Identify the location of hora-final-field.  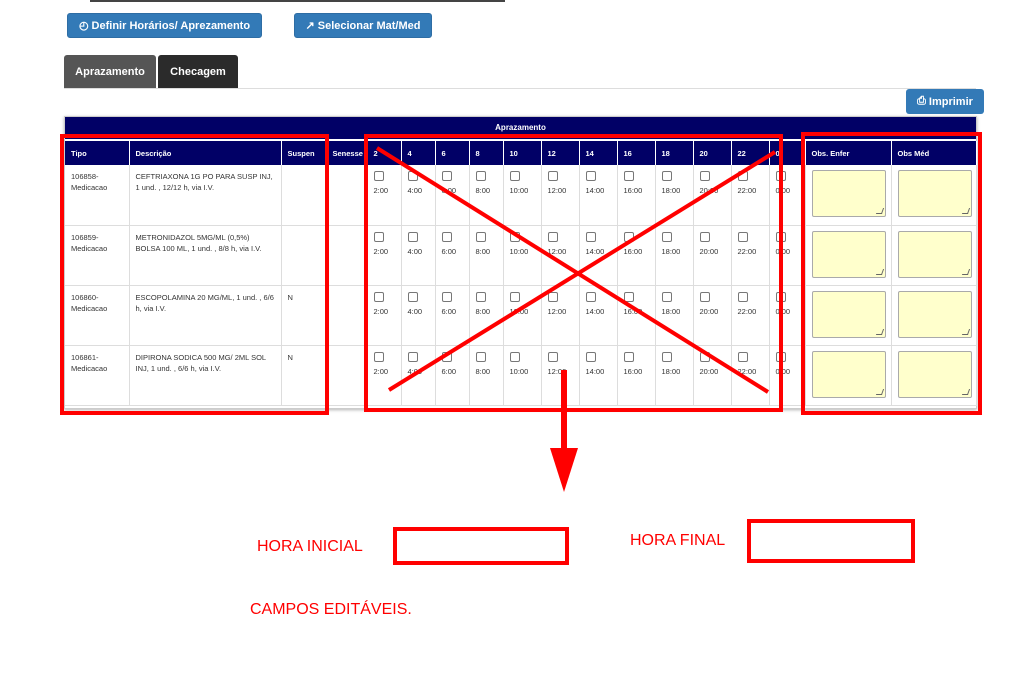
(831, 541).